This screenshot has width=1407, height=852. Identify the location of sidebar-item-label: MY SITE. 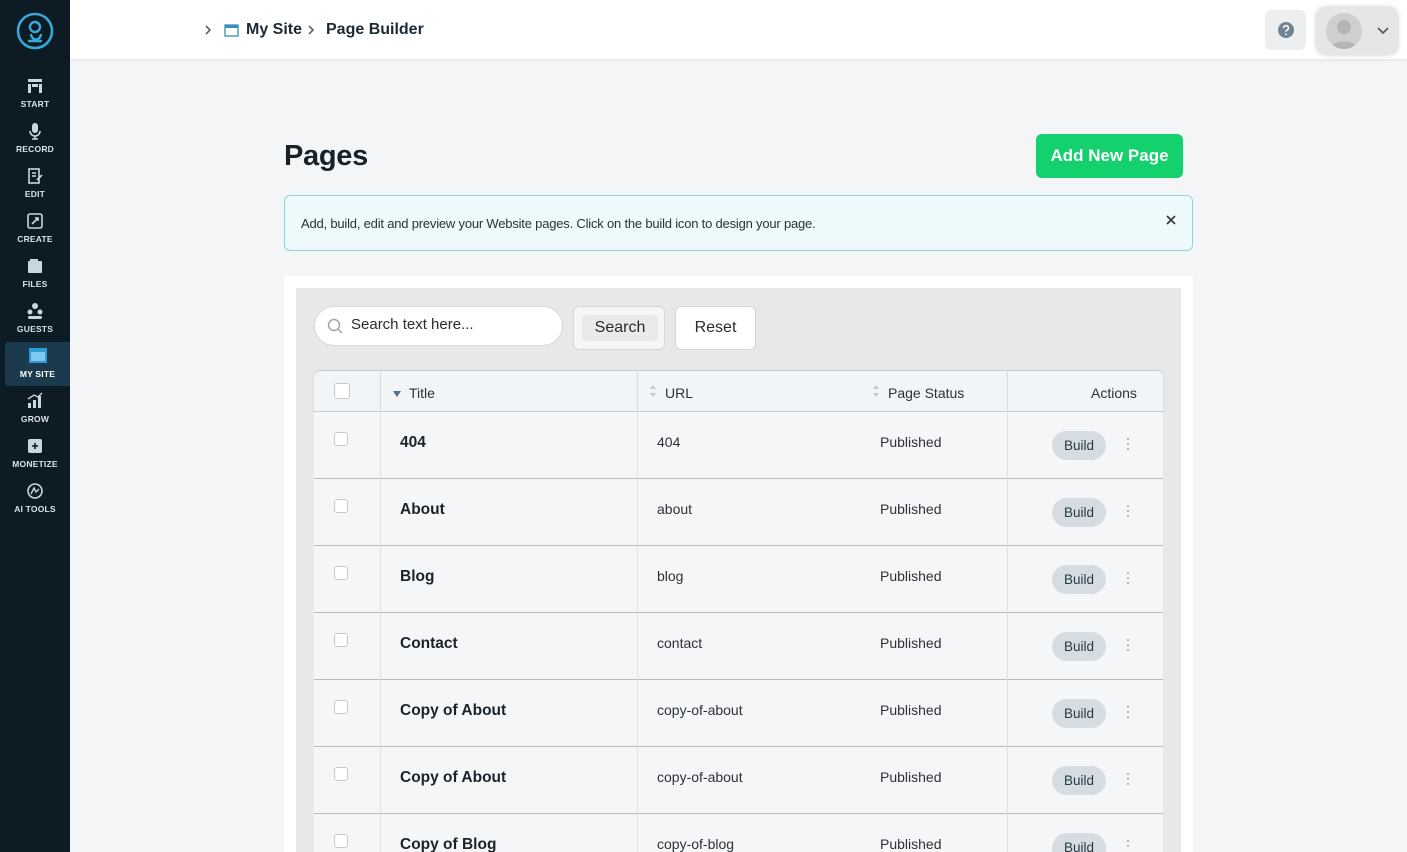
(37, 374).